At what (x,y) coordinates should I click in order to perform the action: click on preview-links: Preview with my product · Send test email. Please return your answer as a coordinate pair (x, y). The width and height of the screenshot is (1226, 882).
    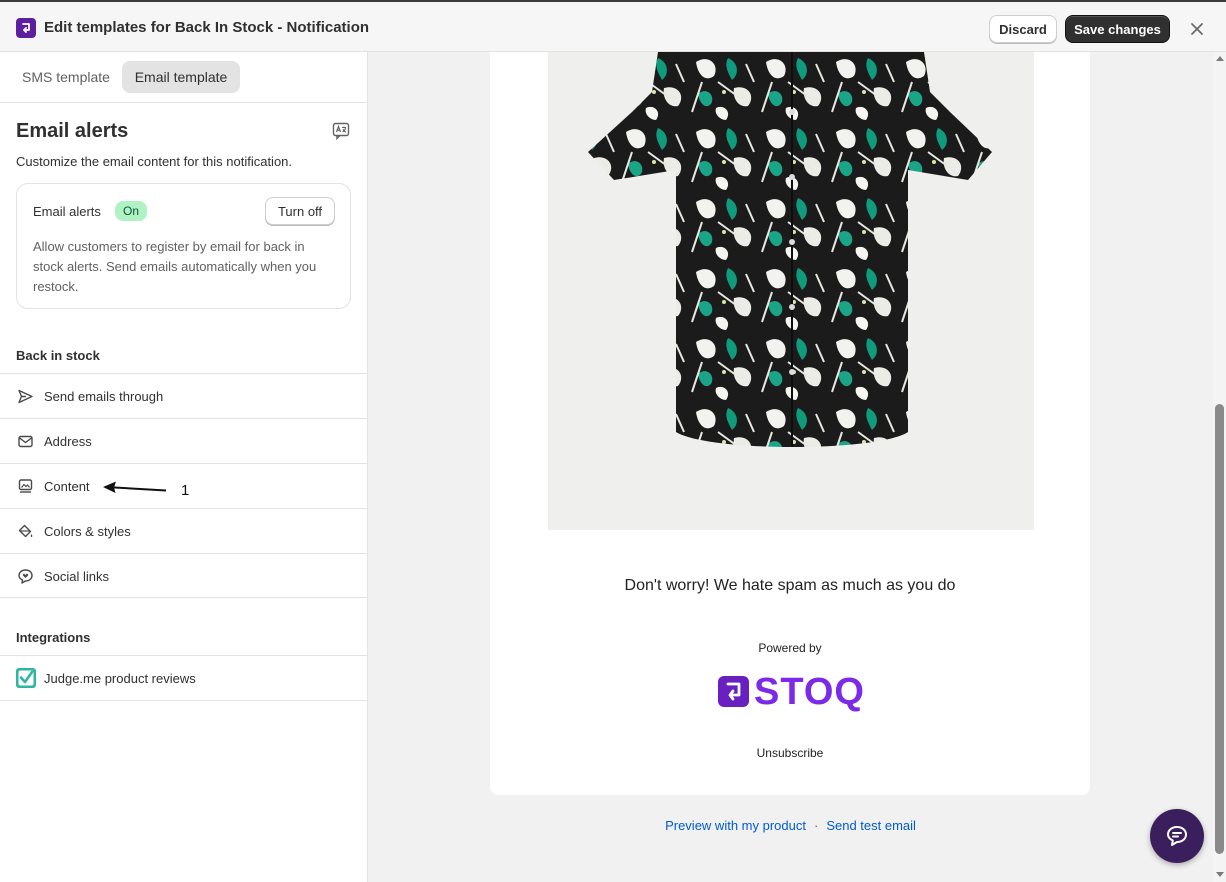
    Looking at the image, I should click on (790, 825).